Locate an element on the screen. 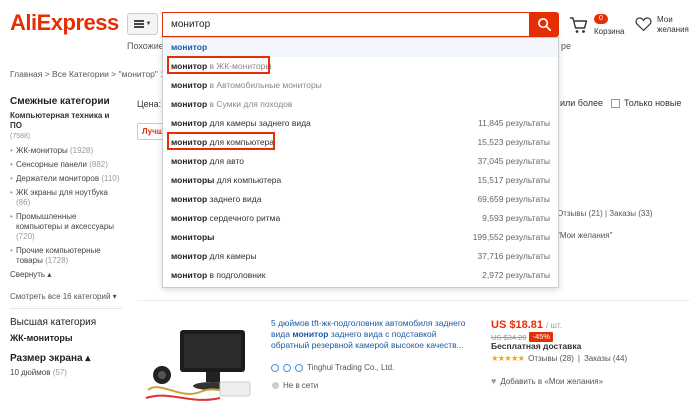  suggestion-result-count: 9,593 результаты is located at coordinates (516, 218).